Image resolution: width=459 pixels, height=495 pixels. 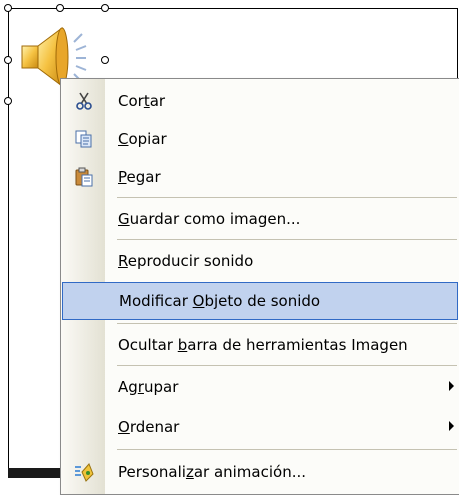 I want to click on menu-item-label: Ordenar, so click(x=149, y=427).